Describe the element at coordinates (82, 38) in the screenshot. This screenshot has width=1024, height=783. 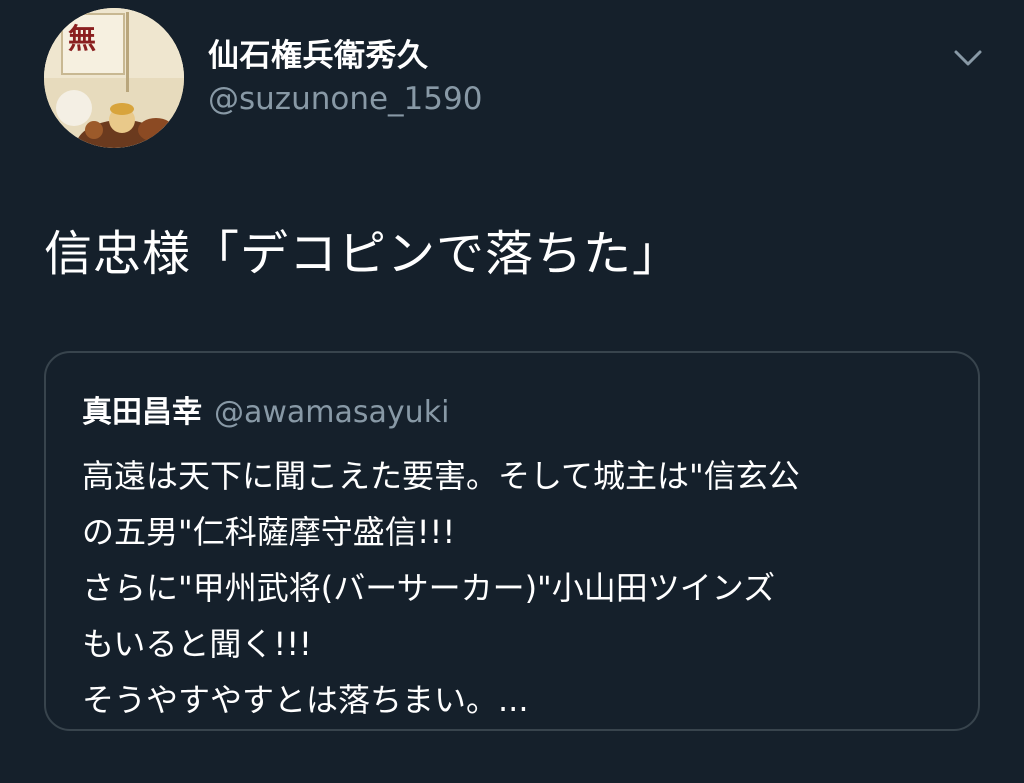
I see `svg-text: 無` at that location.